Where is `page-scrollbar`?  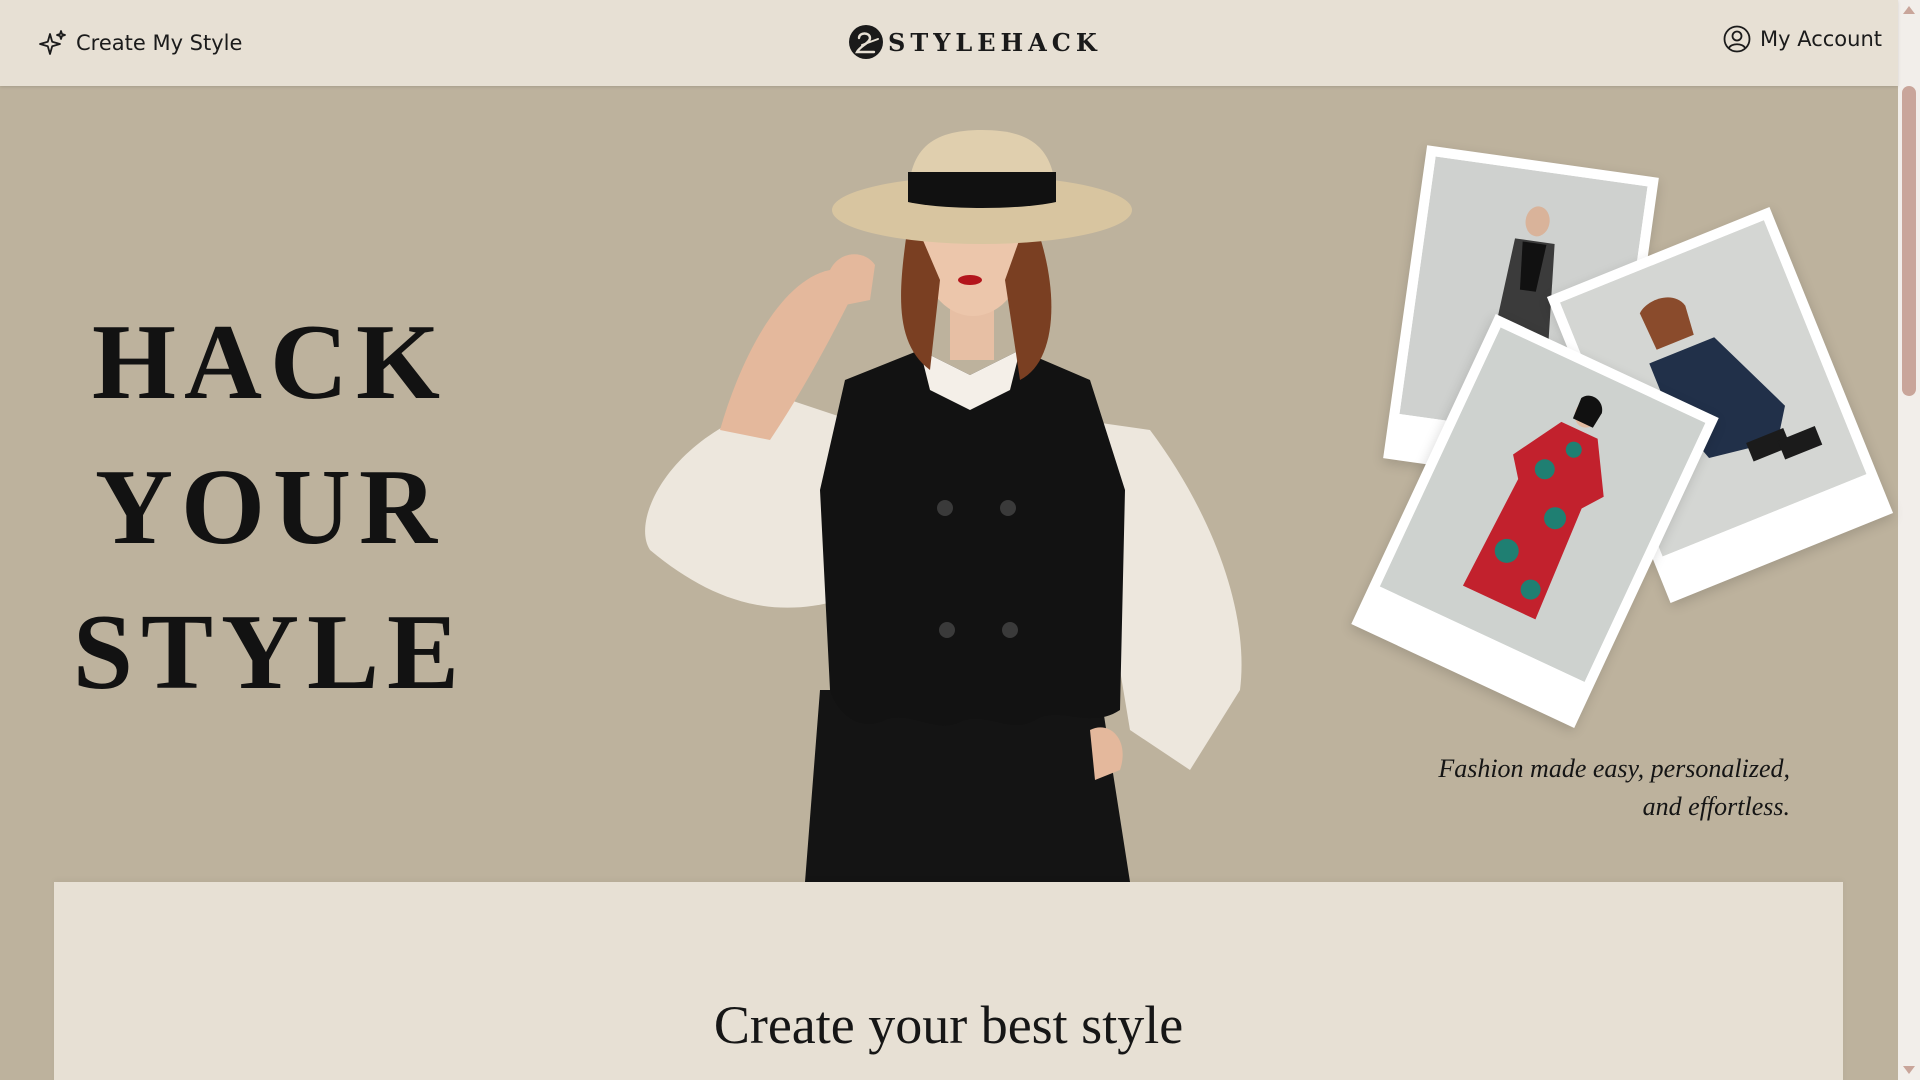
page-scrollbar is located at coordinates (1909, 540).